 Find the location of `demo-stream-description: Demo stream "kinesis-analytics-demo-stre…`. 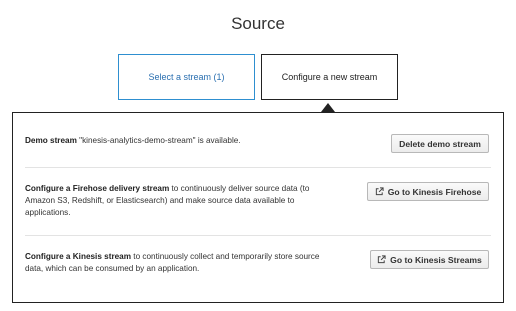

demo-stream-description: Demo stream "kinesis-analytics-demo-stre… is located at coordinates (175, 141).